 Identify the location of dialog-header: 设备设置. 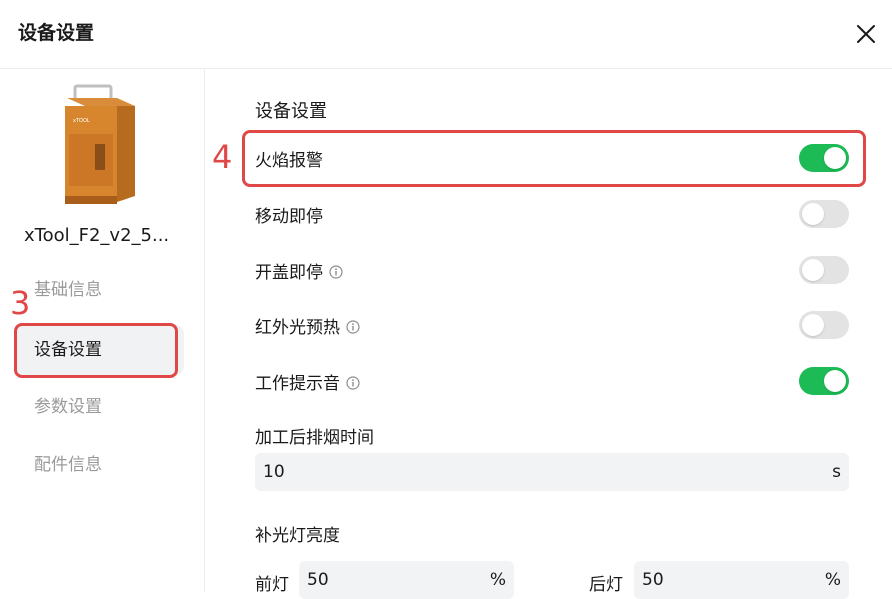
(446, 34).